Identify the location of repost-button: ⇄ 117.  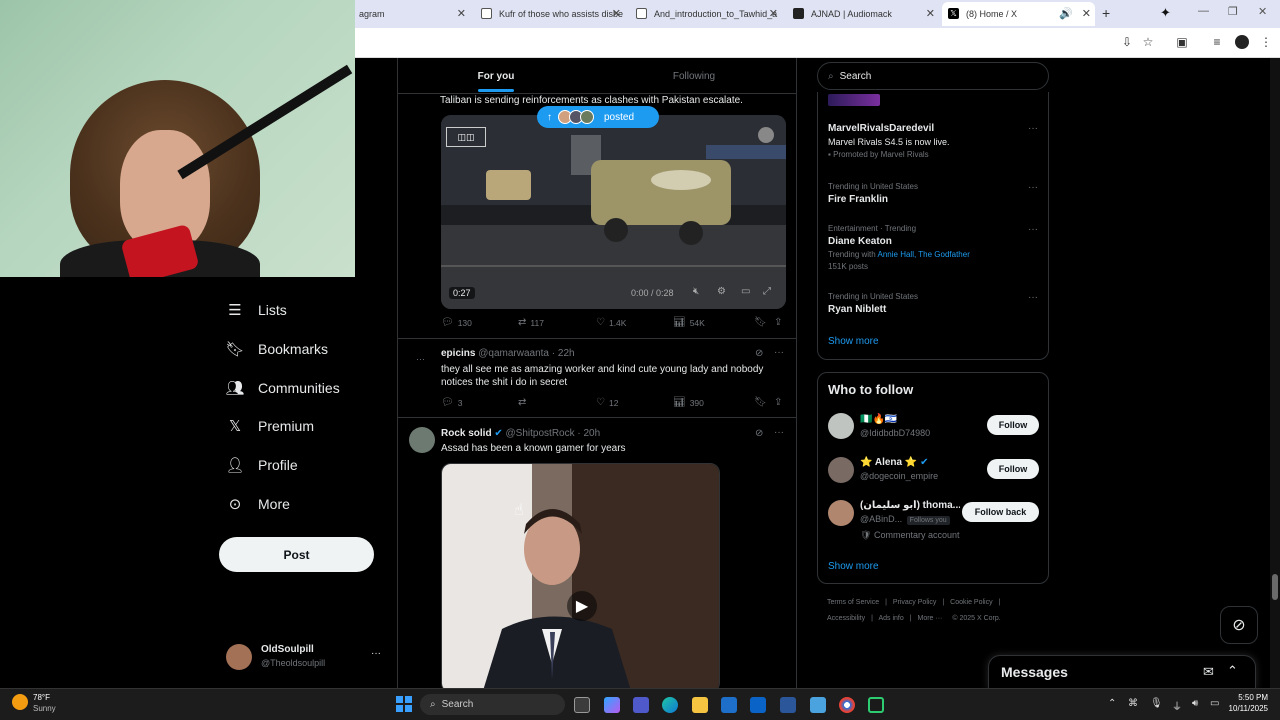
(531, 322).